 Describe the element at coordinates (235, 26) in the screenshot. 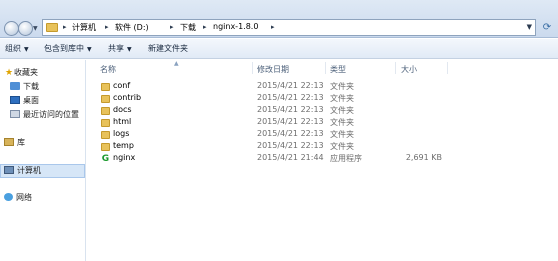

I see `breadcrumb-nginx: nginx-1.8.0` at that location.